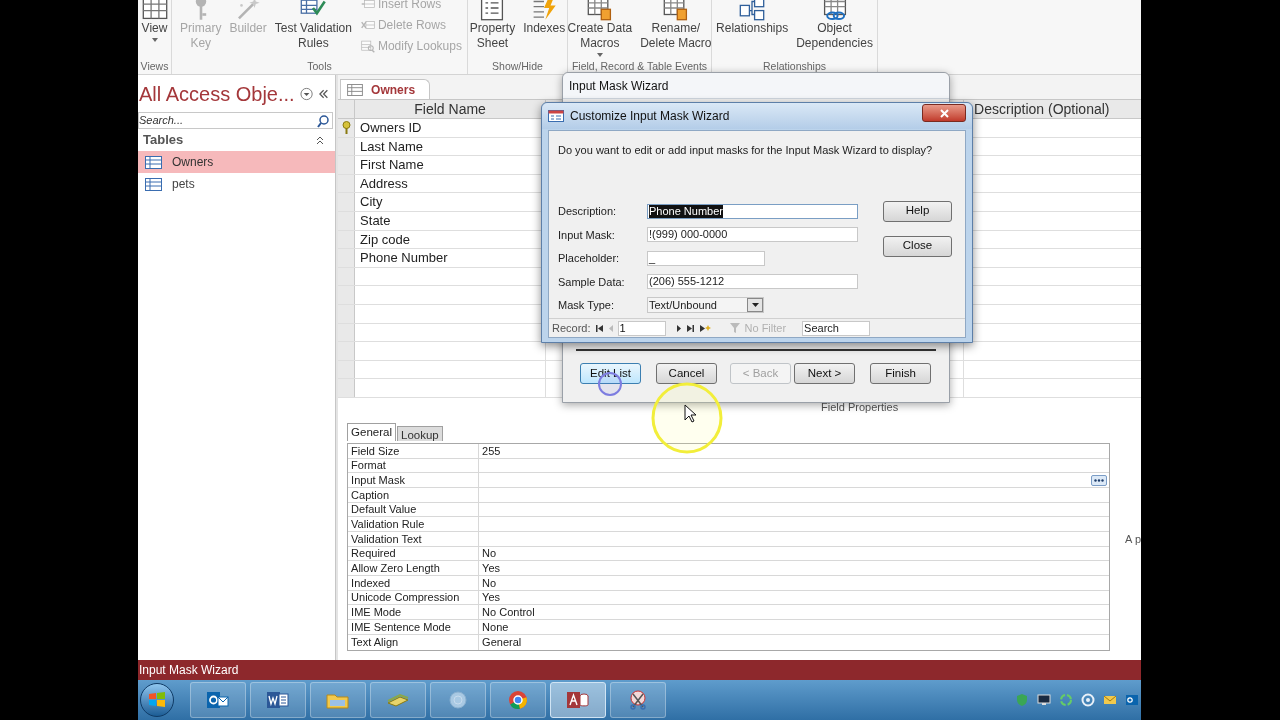 This screenshot has width=1280, height=720. What do you see at coordinates (323, 93) in the screenshot?
I see `collapse-icon` at bounding box center [323, 93].